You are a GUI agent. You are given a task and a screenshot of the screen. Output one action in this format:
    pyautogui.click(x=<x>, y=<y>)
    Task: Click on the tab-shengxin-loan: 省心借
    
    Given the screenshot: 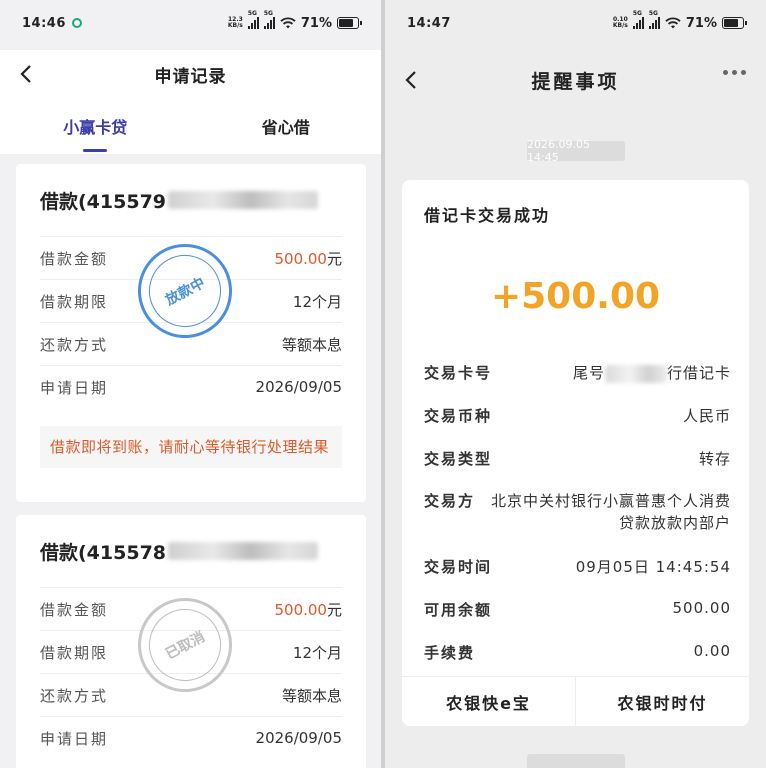 What is the action you would take?
    pyautogui.click(x=286, y=126)
    